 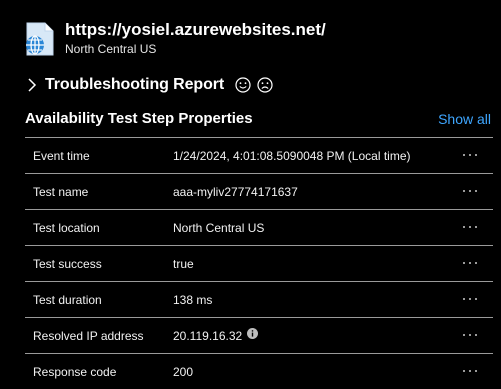 I want to click on property-value: 20.119.16.32, so click(x=216, y=335).